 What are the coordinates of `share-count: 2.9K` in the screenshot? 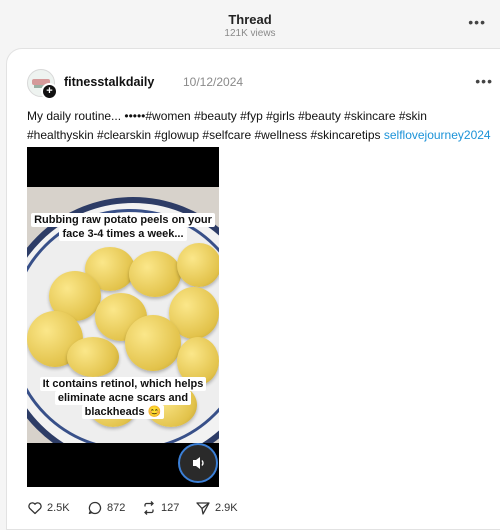 It's located at (226, 508).